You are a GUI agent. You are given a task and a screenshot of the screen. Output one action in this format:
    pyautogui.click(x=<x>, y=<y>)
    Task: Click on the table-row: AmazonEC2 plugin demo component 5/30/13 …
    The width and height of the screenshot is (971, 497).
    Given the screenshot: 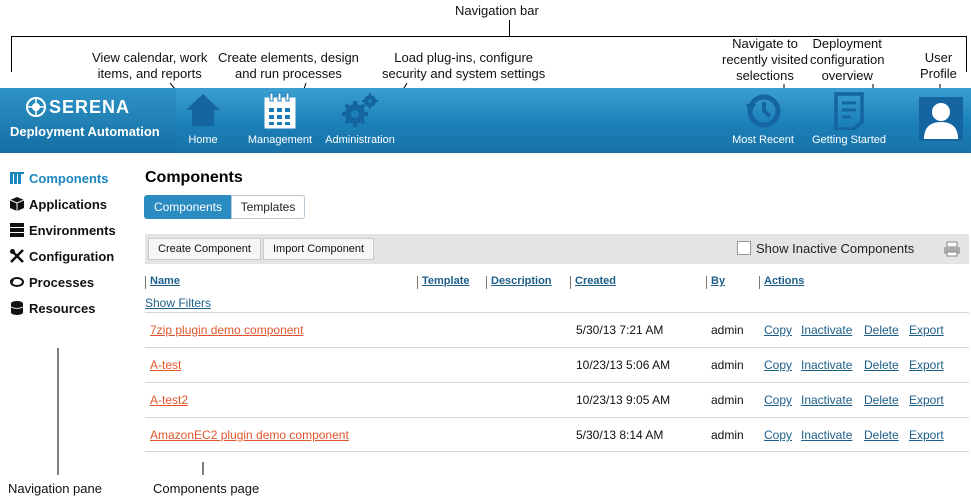 What is the action you would take?
    pyautogui.click(x=557, y=434)
    